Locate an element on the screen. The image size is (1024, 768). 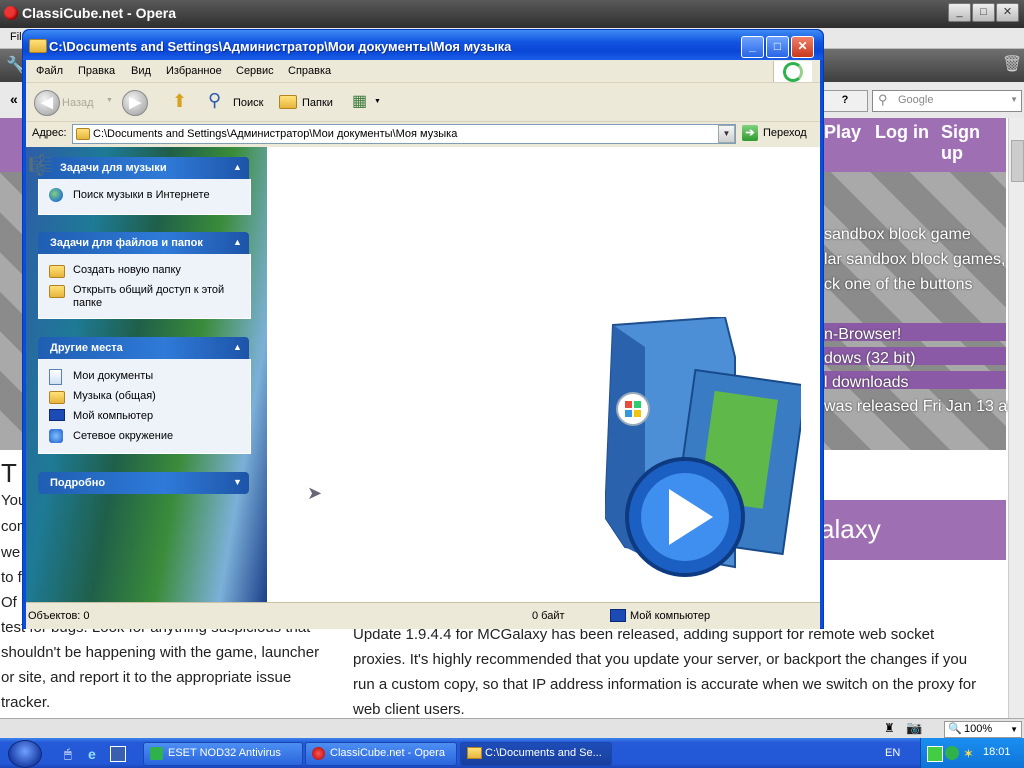
file-tasks-header: Задачи для файлов и папок ▲ is located at coordinates (143, 243).